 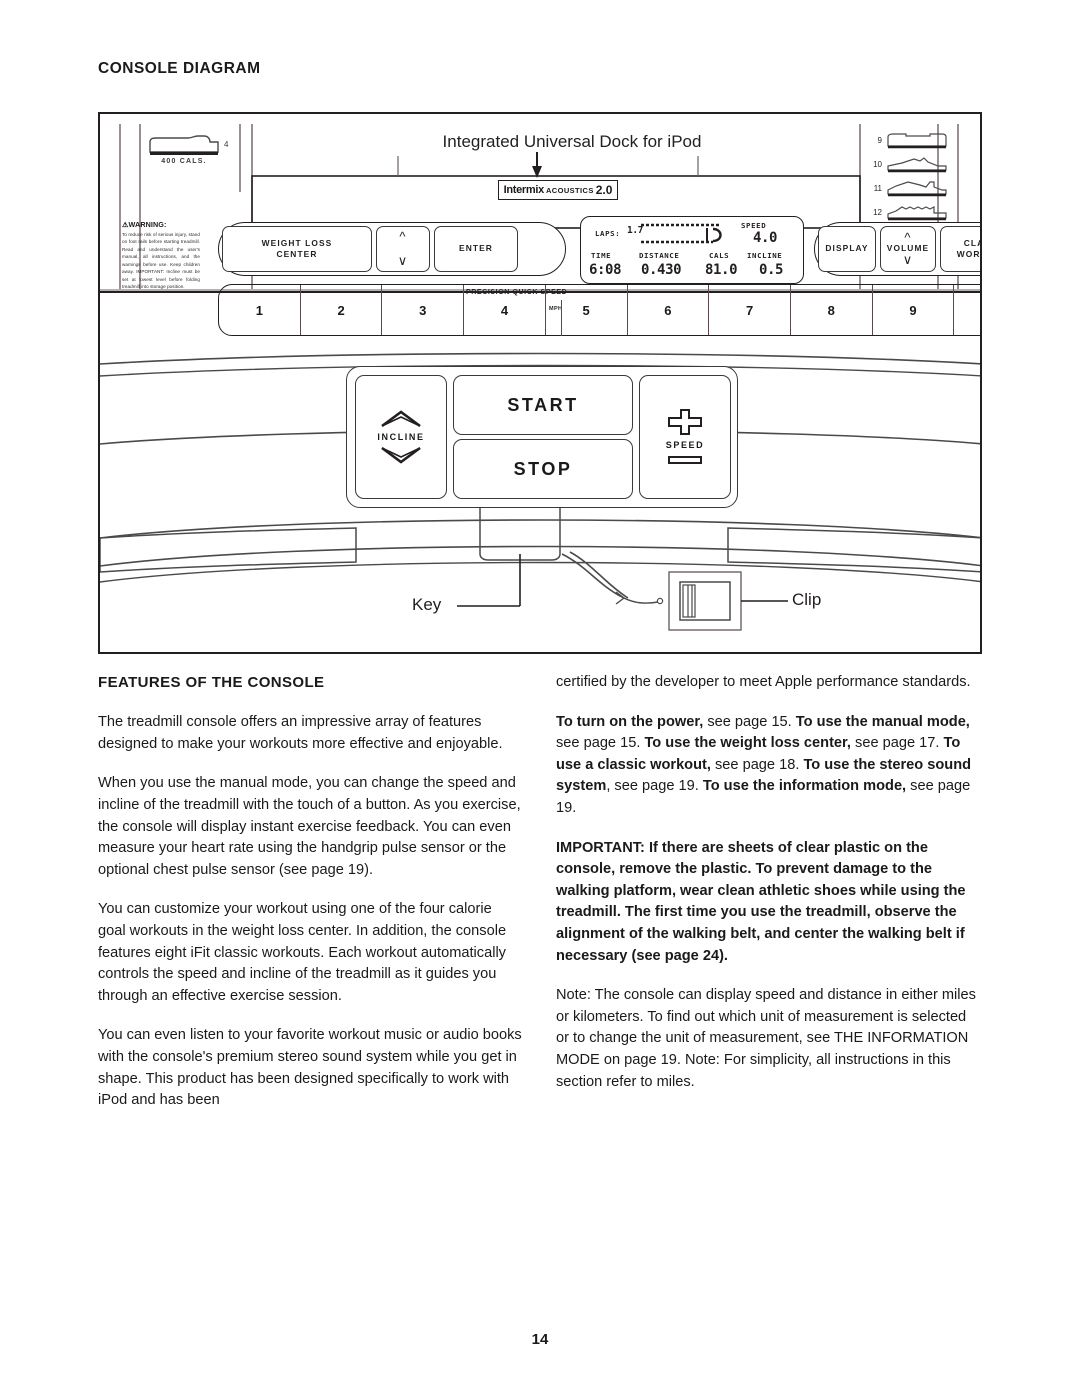 What do you see at coordinates (540, 1339) in the screenshot?
I see `page-number: 14` at bounding box center [540, 1339].